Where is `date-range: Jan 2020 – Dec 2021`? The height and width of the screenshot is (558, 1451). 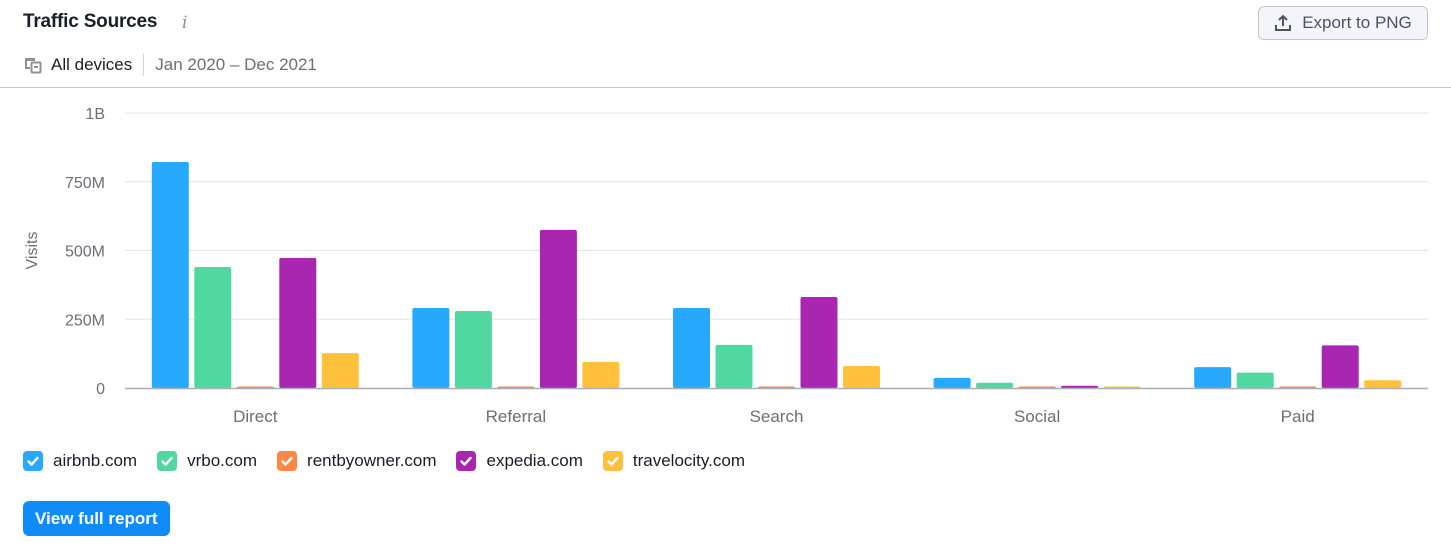 date-range: Jan 2020 – Dec 2021 is located at coordinates (236, 64).